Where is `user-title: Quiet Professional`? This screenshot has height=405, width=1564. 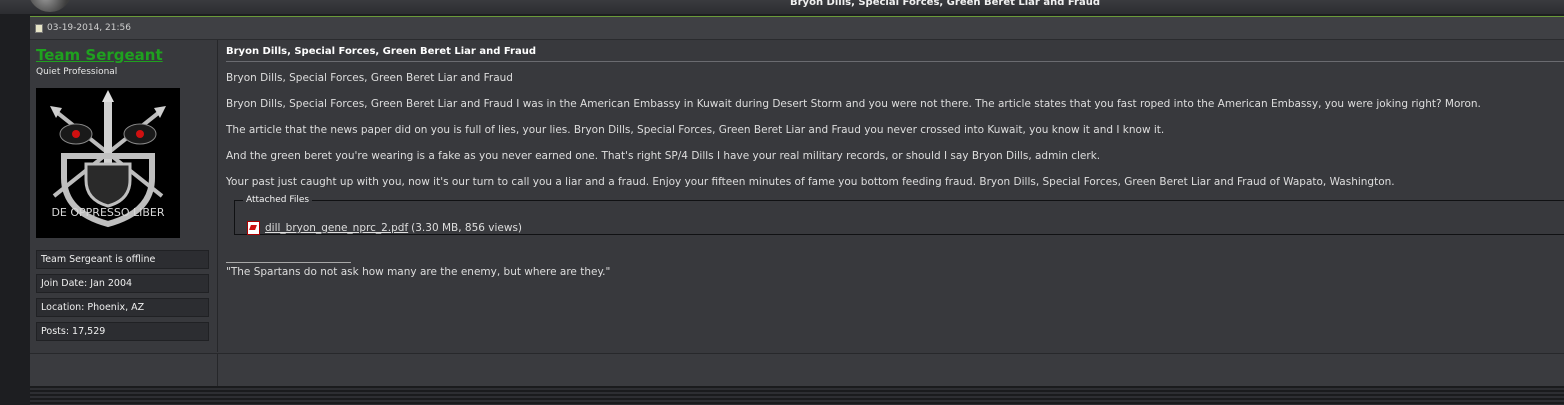
user-title: Quiet Professional is located at coordinates (77, 72).